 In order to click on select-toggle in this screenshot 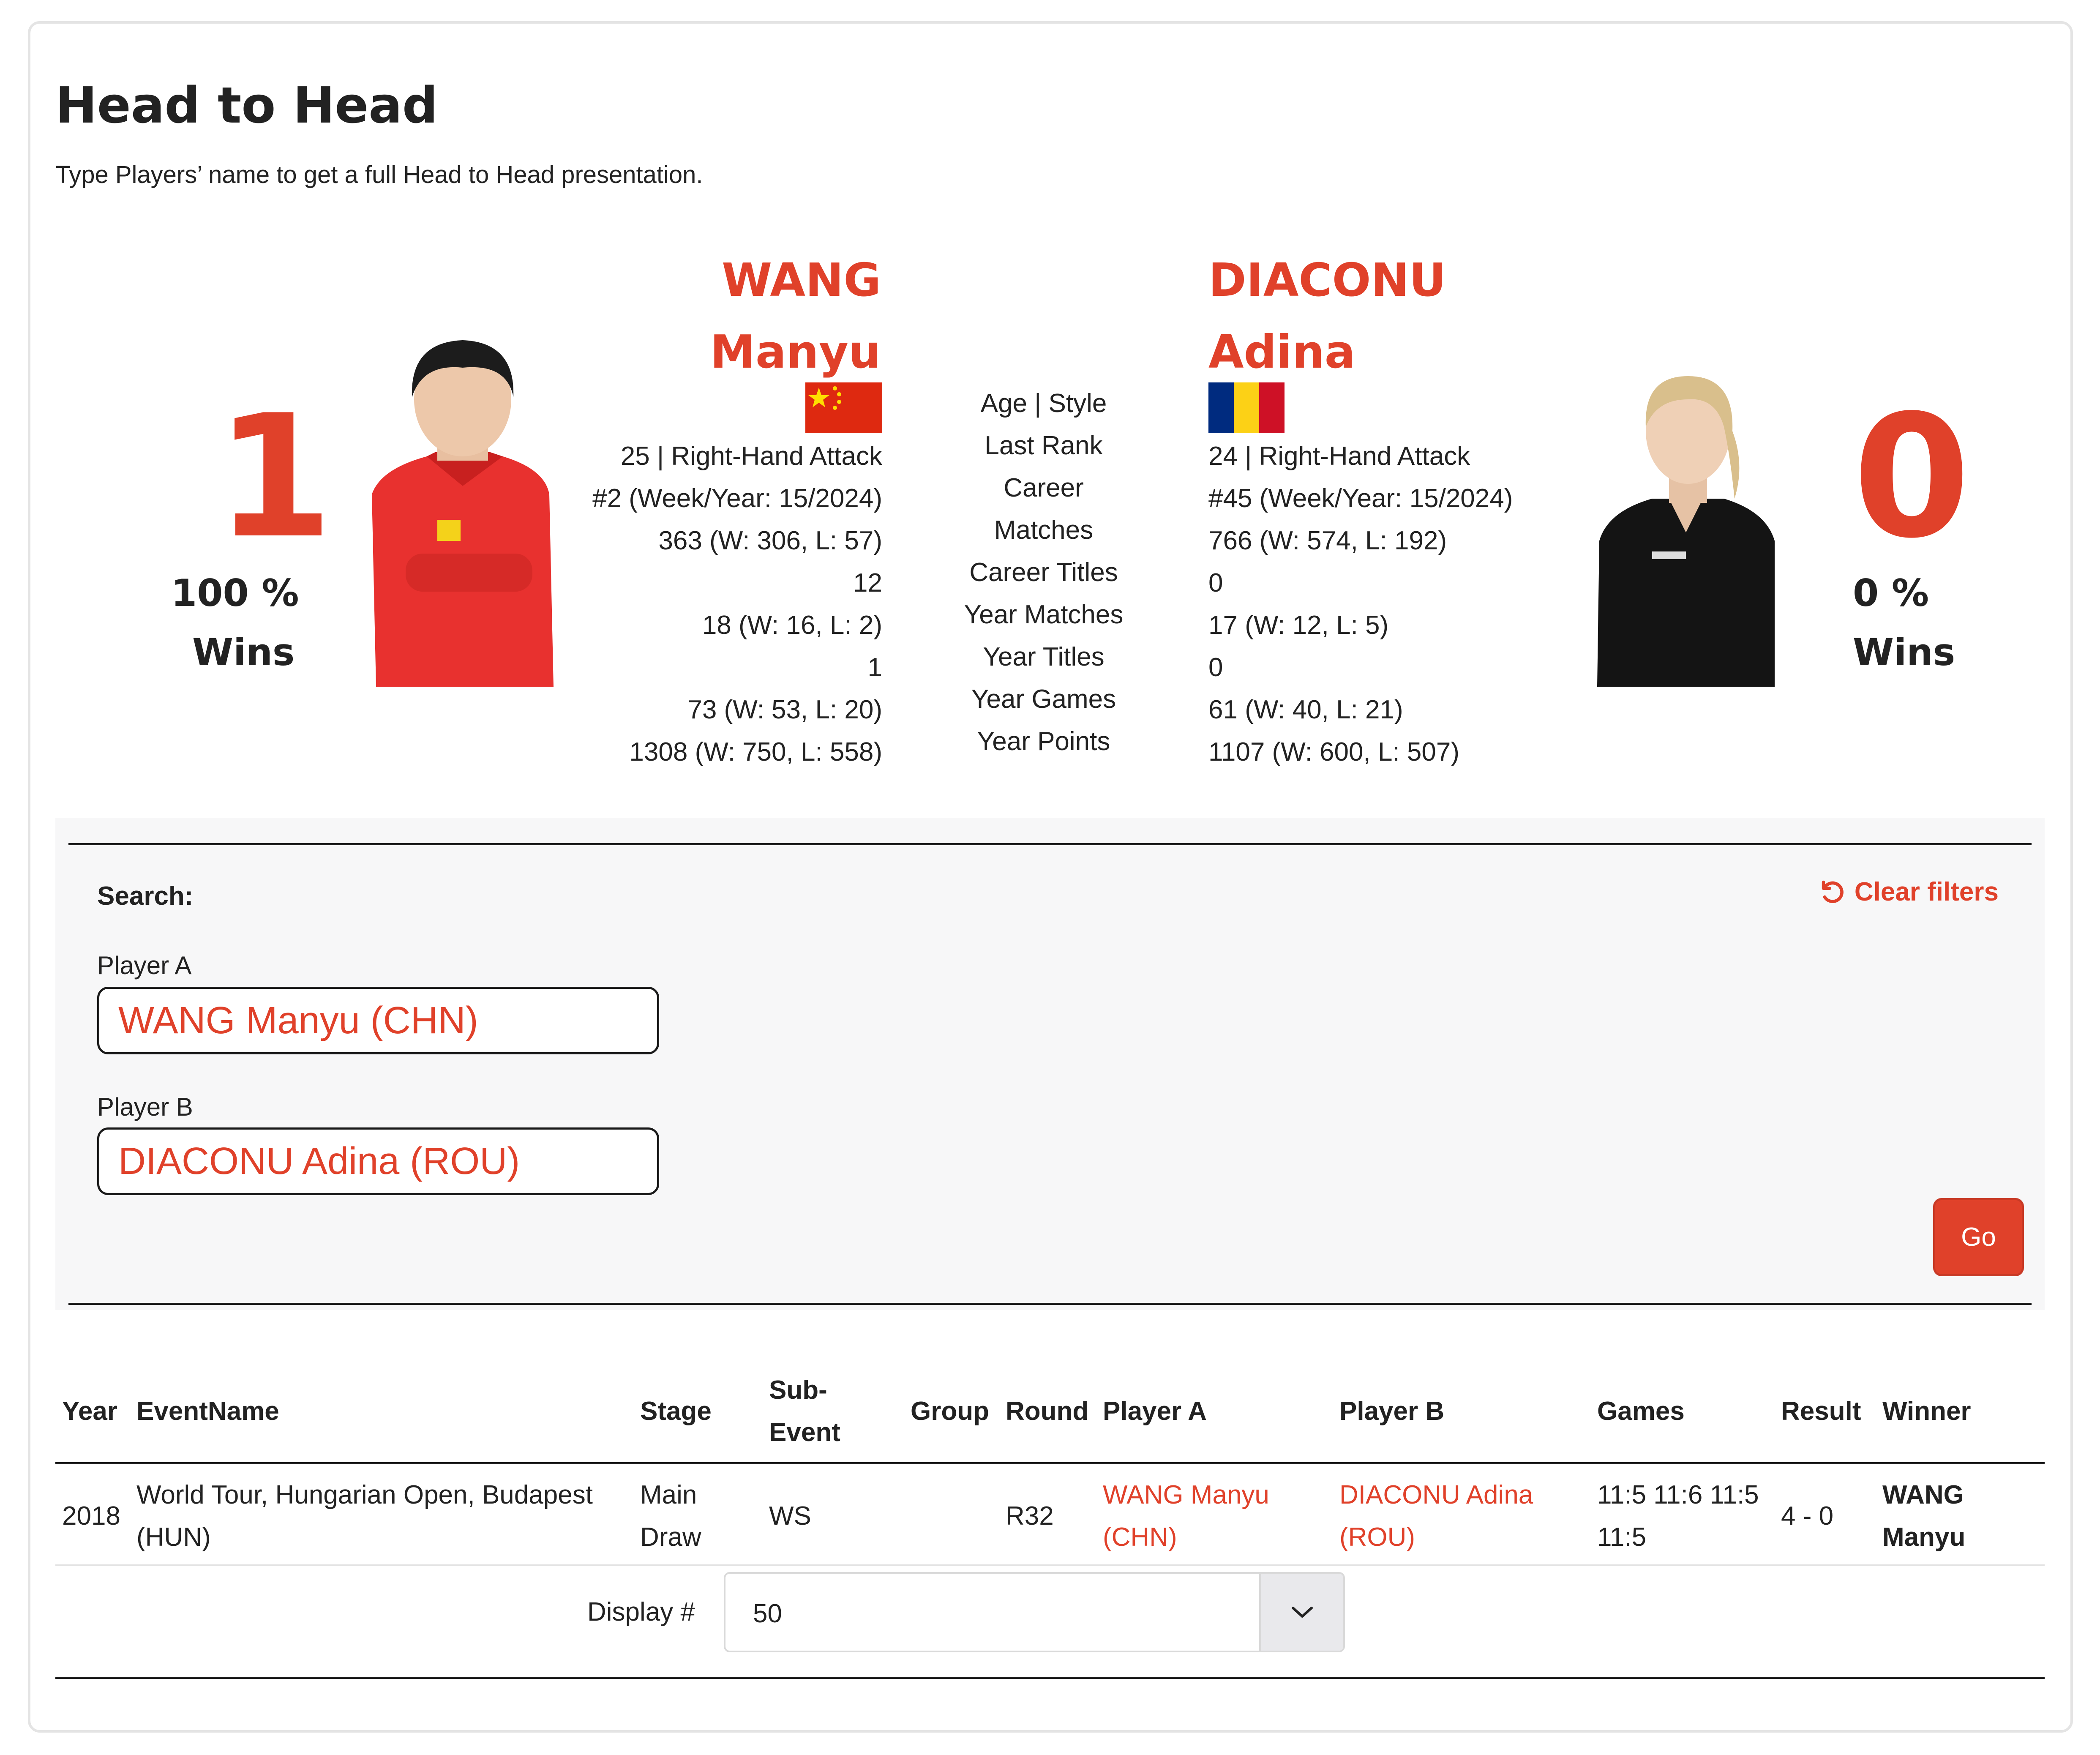, I will do `click(1301, 1613)`.